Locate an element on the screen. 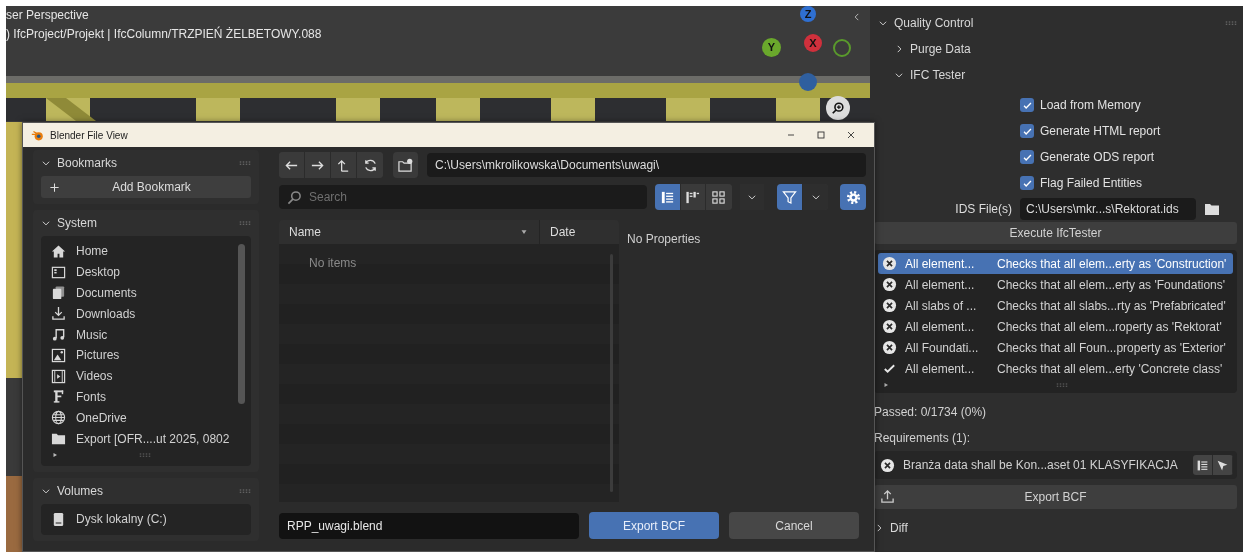 This screenshot has width=1243, height=552. axis-handle: X is located at coordinates (813, 43).